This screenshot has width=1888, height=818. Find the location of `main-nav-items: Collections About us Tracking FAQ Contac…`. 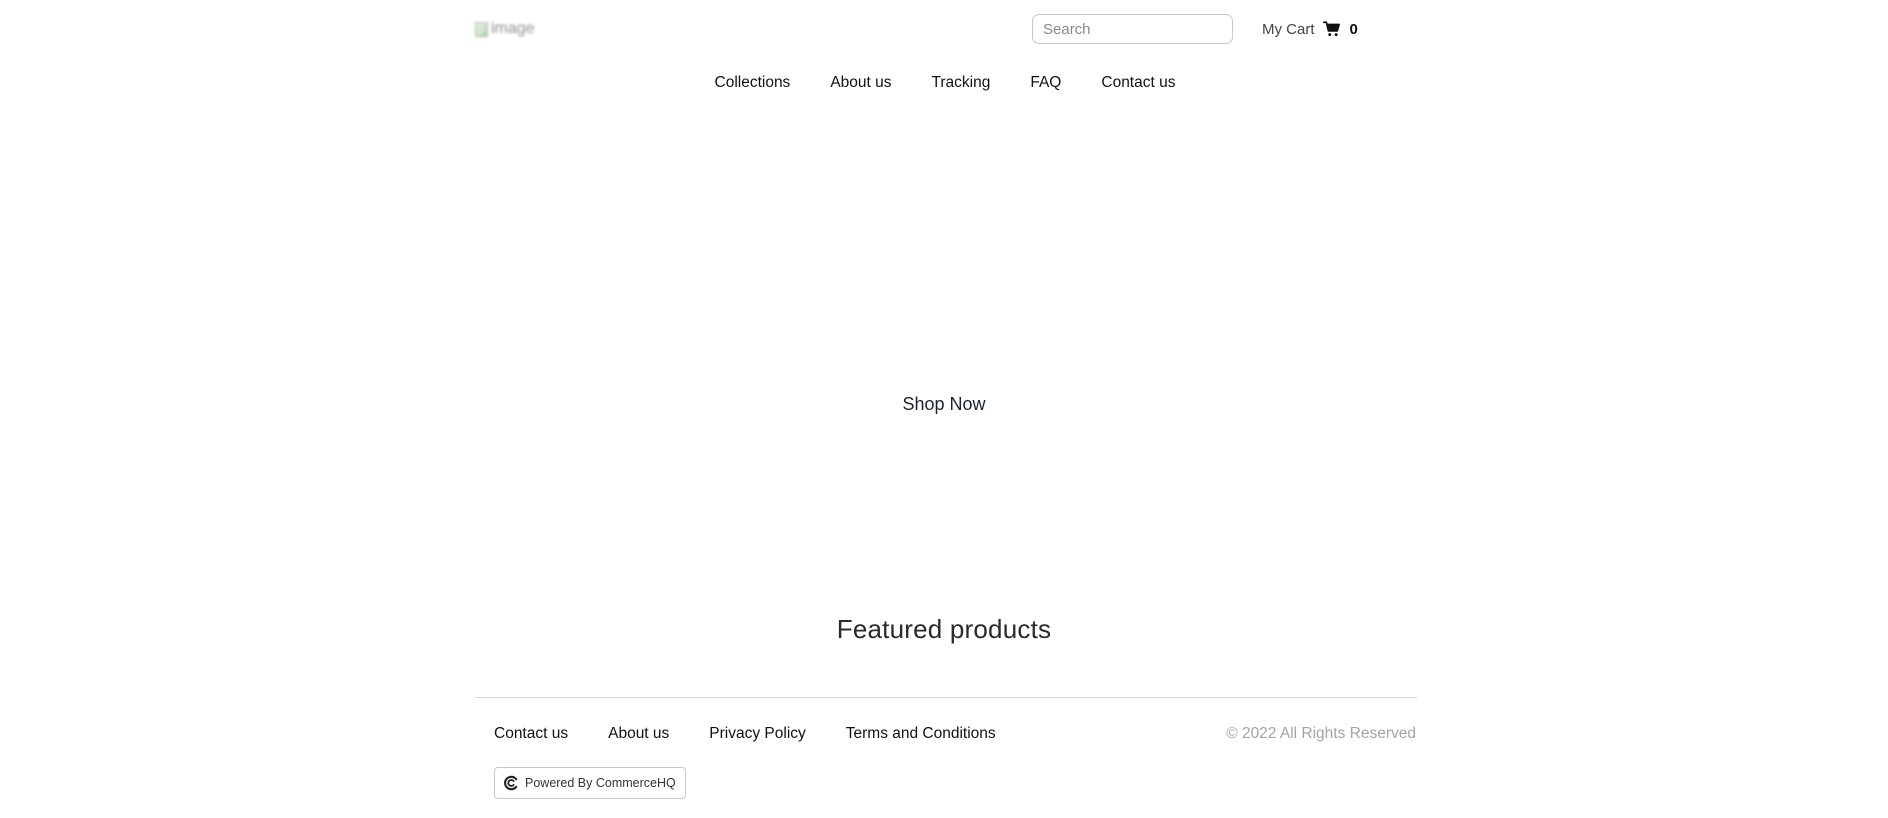

main-nav-items: Collections About us Tracking FAQ Contac… is located at coordinates (944, 85).